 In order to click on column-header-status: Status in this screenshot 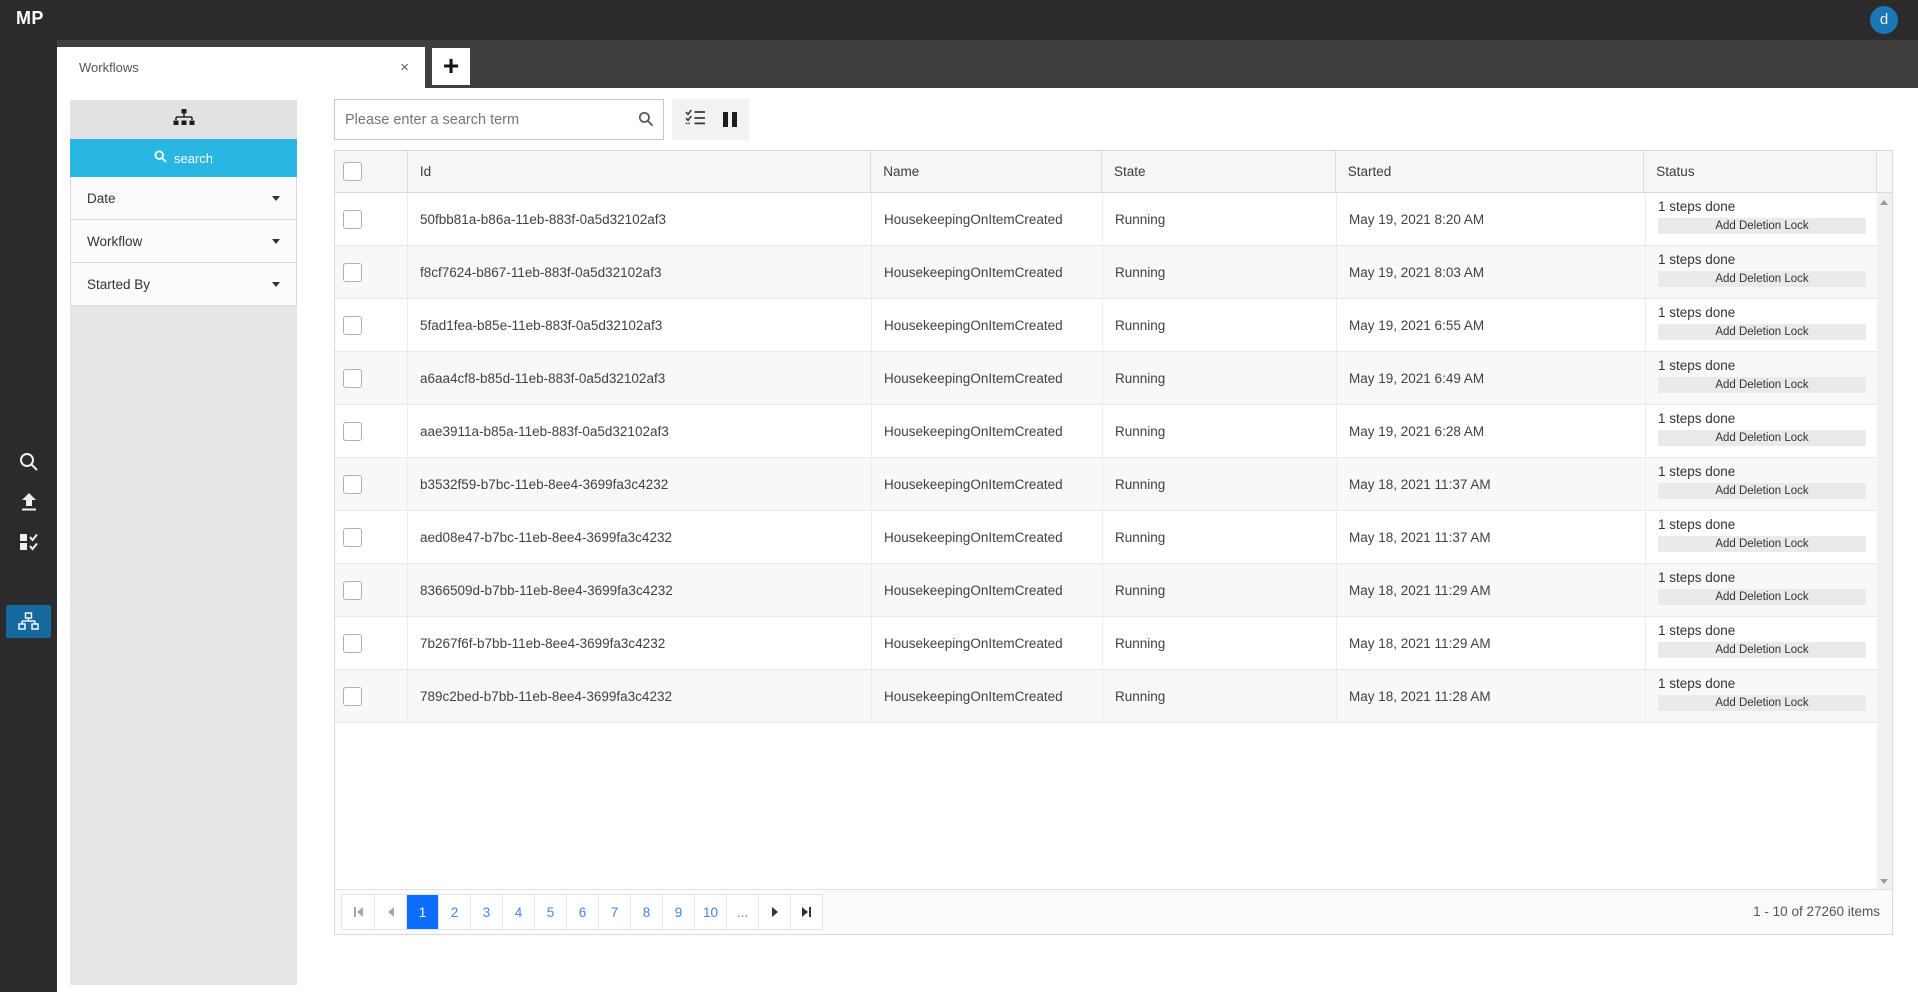, I will do `click(1760, 171)`.